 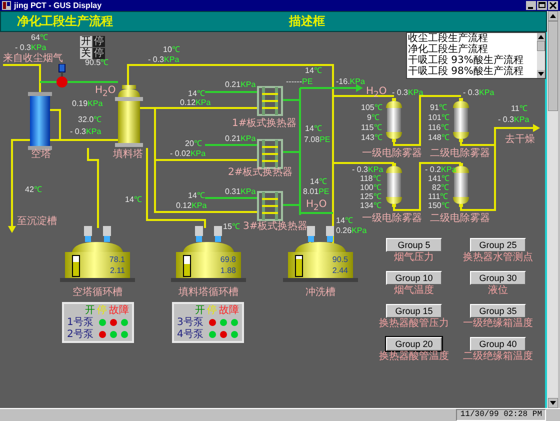 I want to click on sensor-reading: 111℃, so click(x=438, y=196).